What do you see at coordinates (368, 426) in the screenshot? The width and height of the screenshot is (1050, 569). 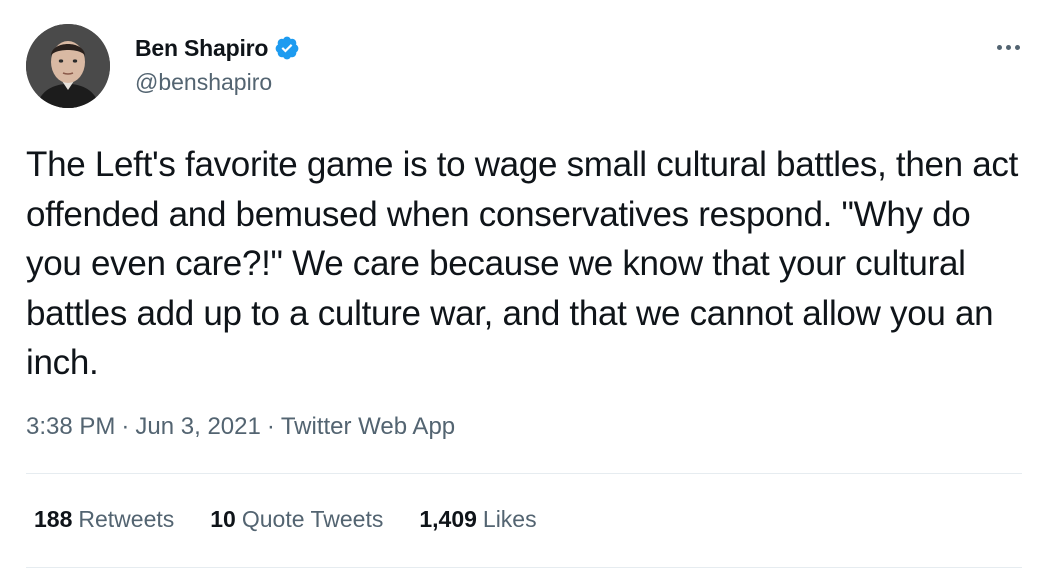 I see `tweet-source-link: Twitter Web App` at bounding box center [368, 426].